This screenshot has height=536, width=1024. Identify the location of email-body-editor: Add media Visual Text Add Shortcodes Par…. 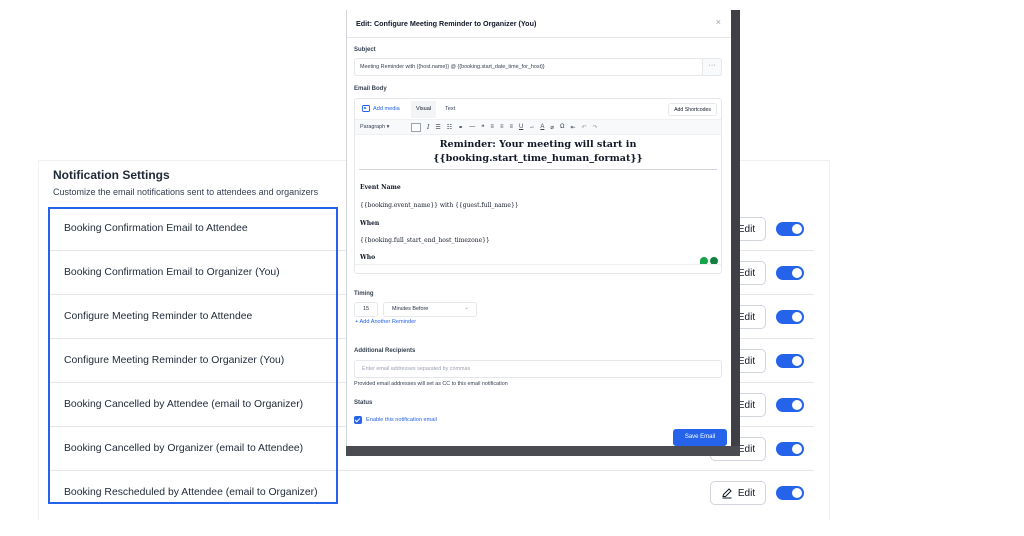
(538, 186).